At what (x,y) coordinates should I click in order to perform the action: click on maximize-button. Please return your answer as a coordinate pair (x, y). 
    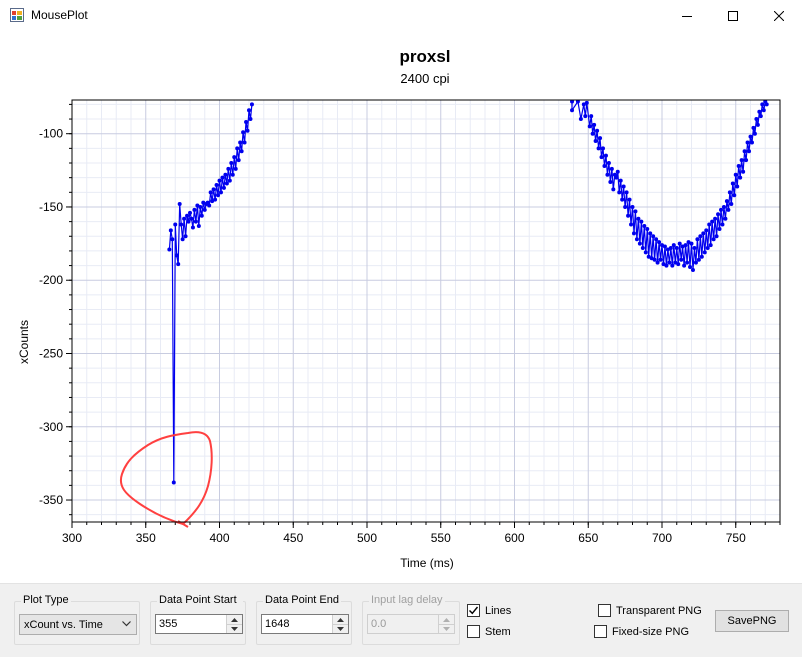
    Looking at the image, I should click on (733, 15).